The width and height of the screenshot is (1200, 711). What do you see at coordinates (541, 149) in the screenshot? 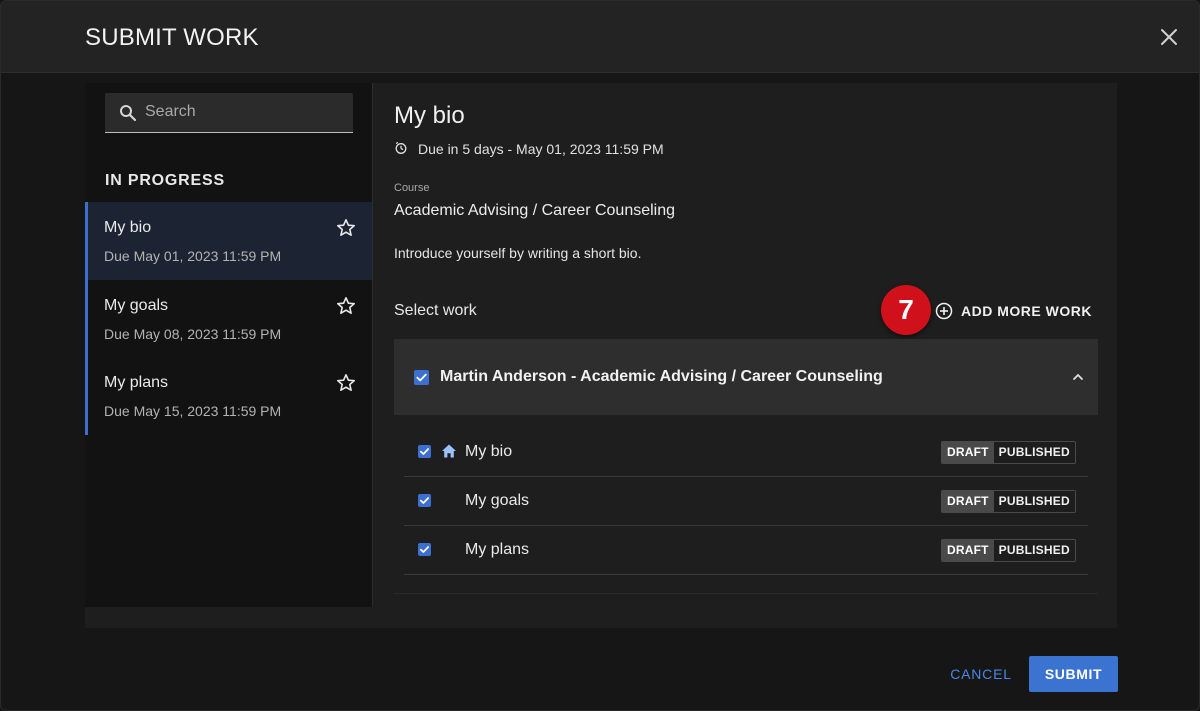
I see `due-text: Due in 5 days - May 01, 2023 11:59 PM` at bounding box center [541, 149].